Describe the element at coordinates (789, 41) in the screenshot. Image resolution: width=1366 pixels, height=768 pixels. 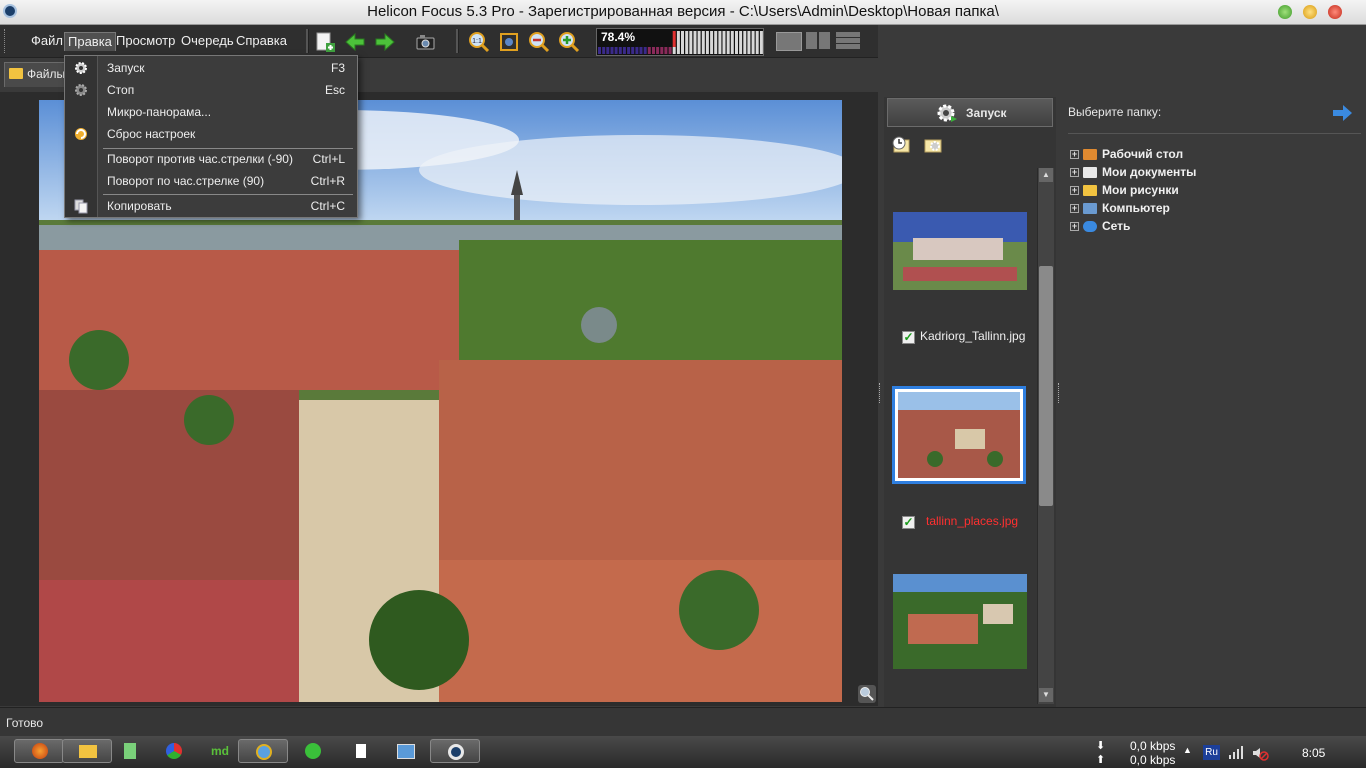
I see `layout-single-icon` at that location.